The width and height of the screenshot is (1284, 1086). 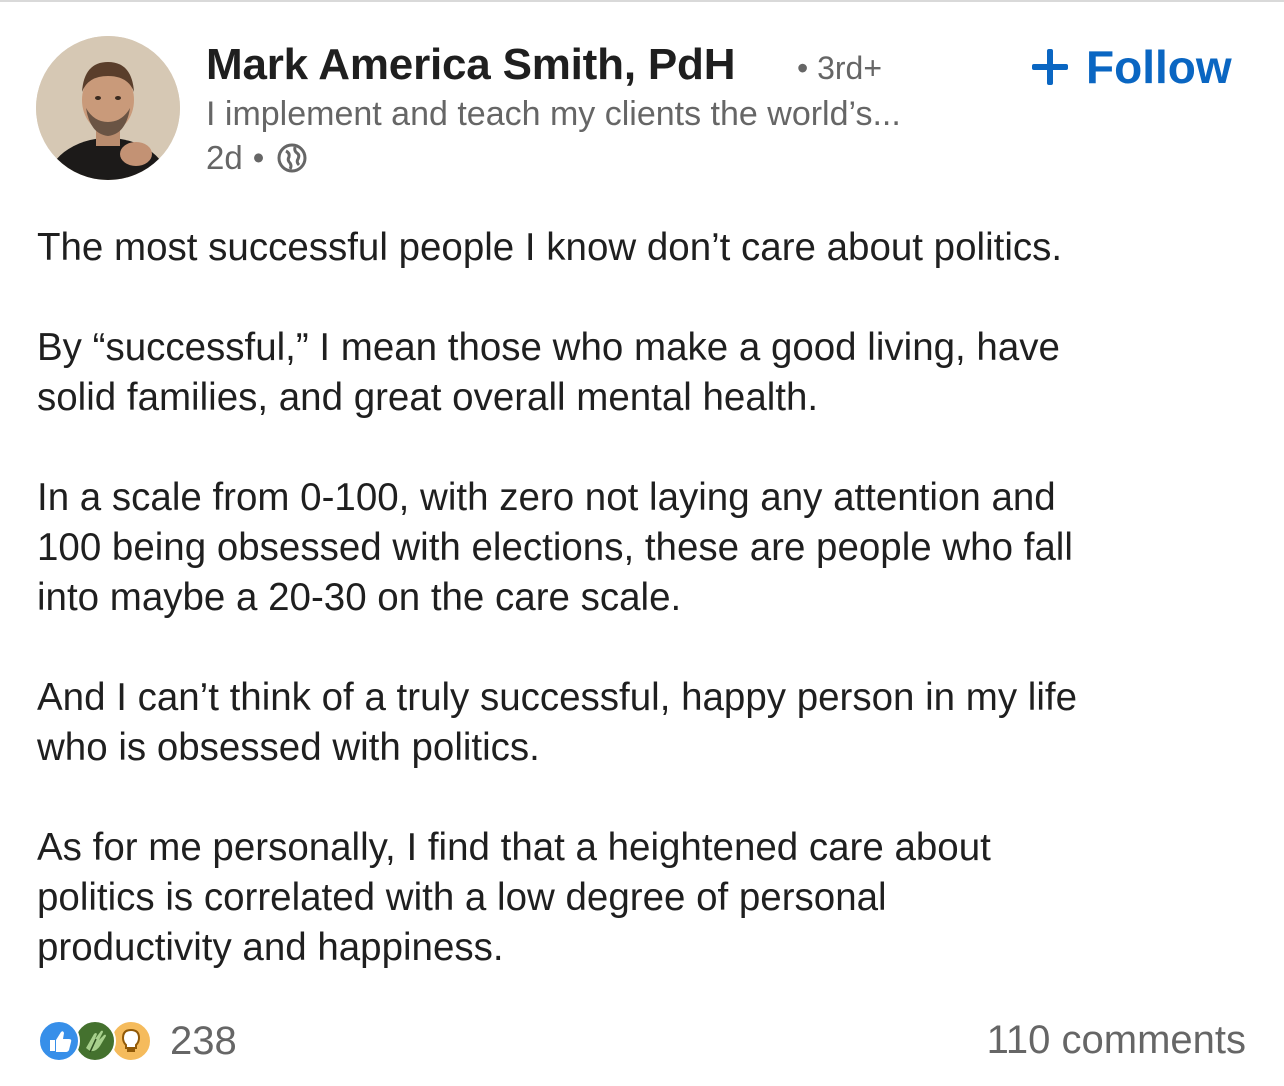 What do you see at coordinates (1050, 67) in the screenshot?
I see `plus-icon` at bounding box center [1050, 67].